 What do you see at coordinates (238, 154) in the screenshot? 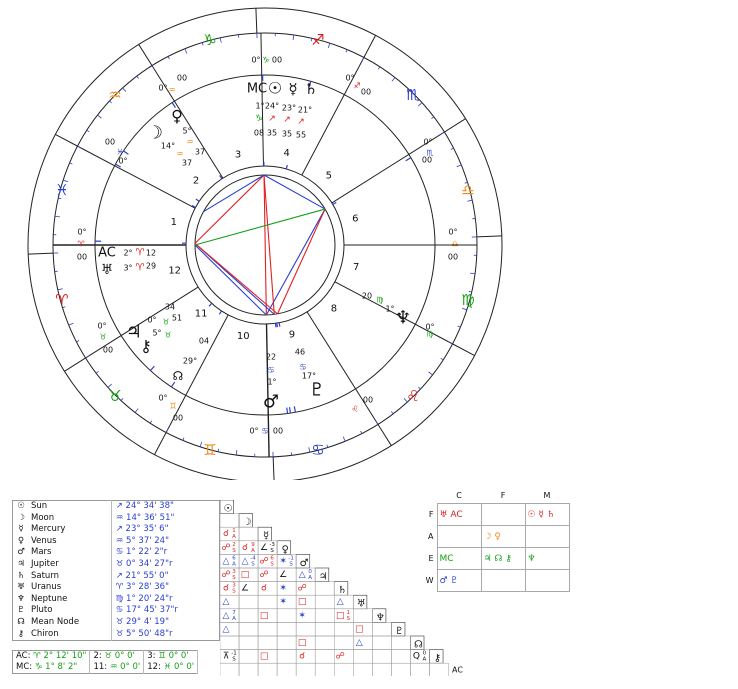
I see `house-number: 3` at bounding box center [238, 154].